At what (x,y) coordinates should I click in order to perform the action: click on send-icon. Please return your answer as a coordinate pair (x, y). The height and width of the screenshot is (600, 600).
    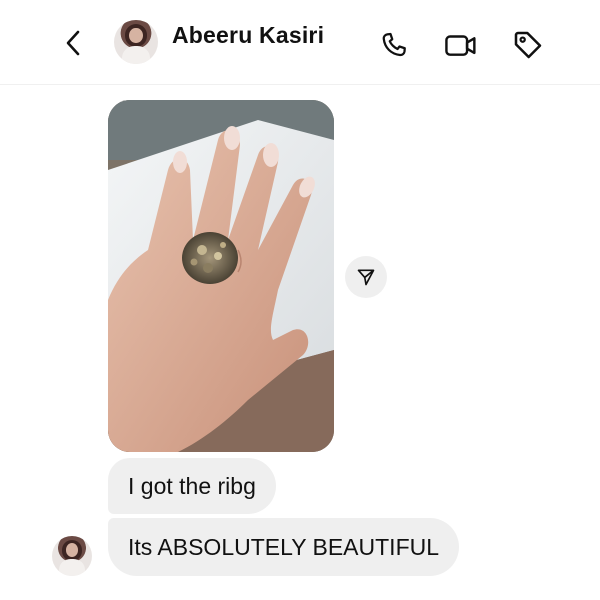
    Looking at the image, I should click on (366, 277).